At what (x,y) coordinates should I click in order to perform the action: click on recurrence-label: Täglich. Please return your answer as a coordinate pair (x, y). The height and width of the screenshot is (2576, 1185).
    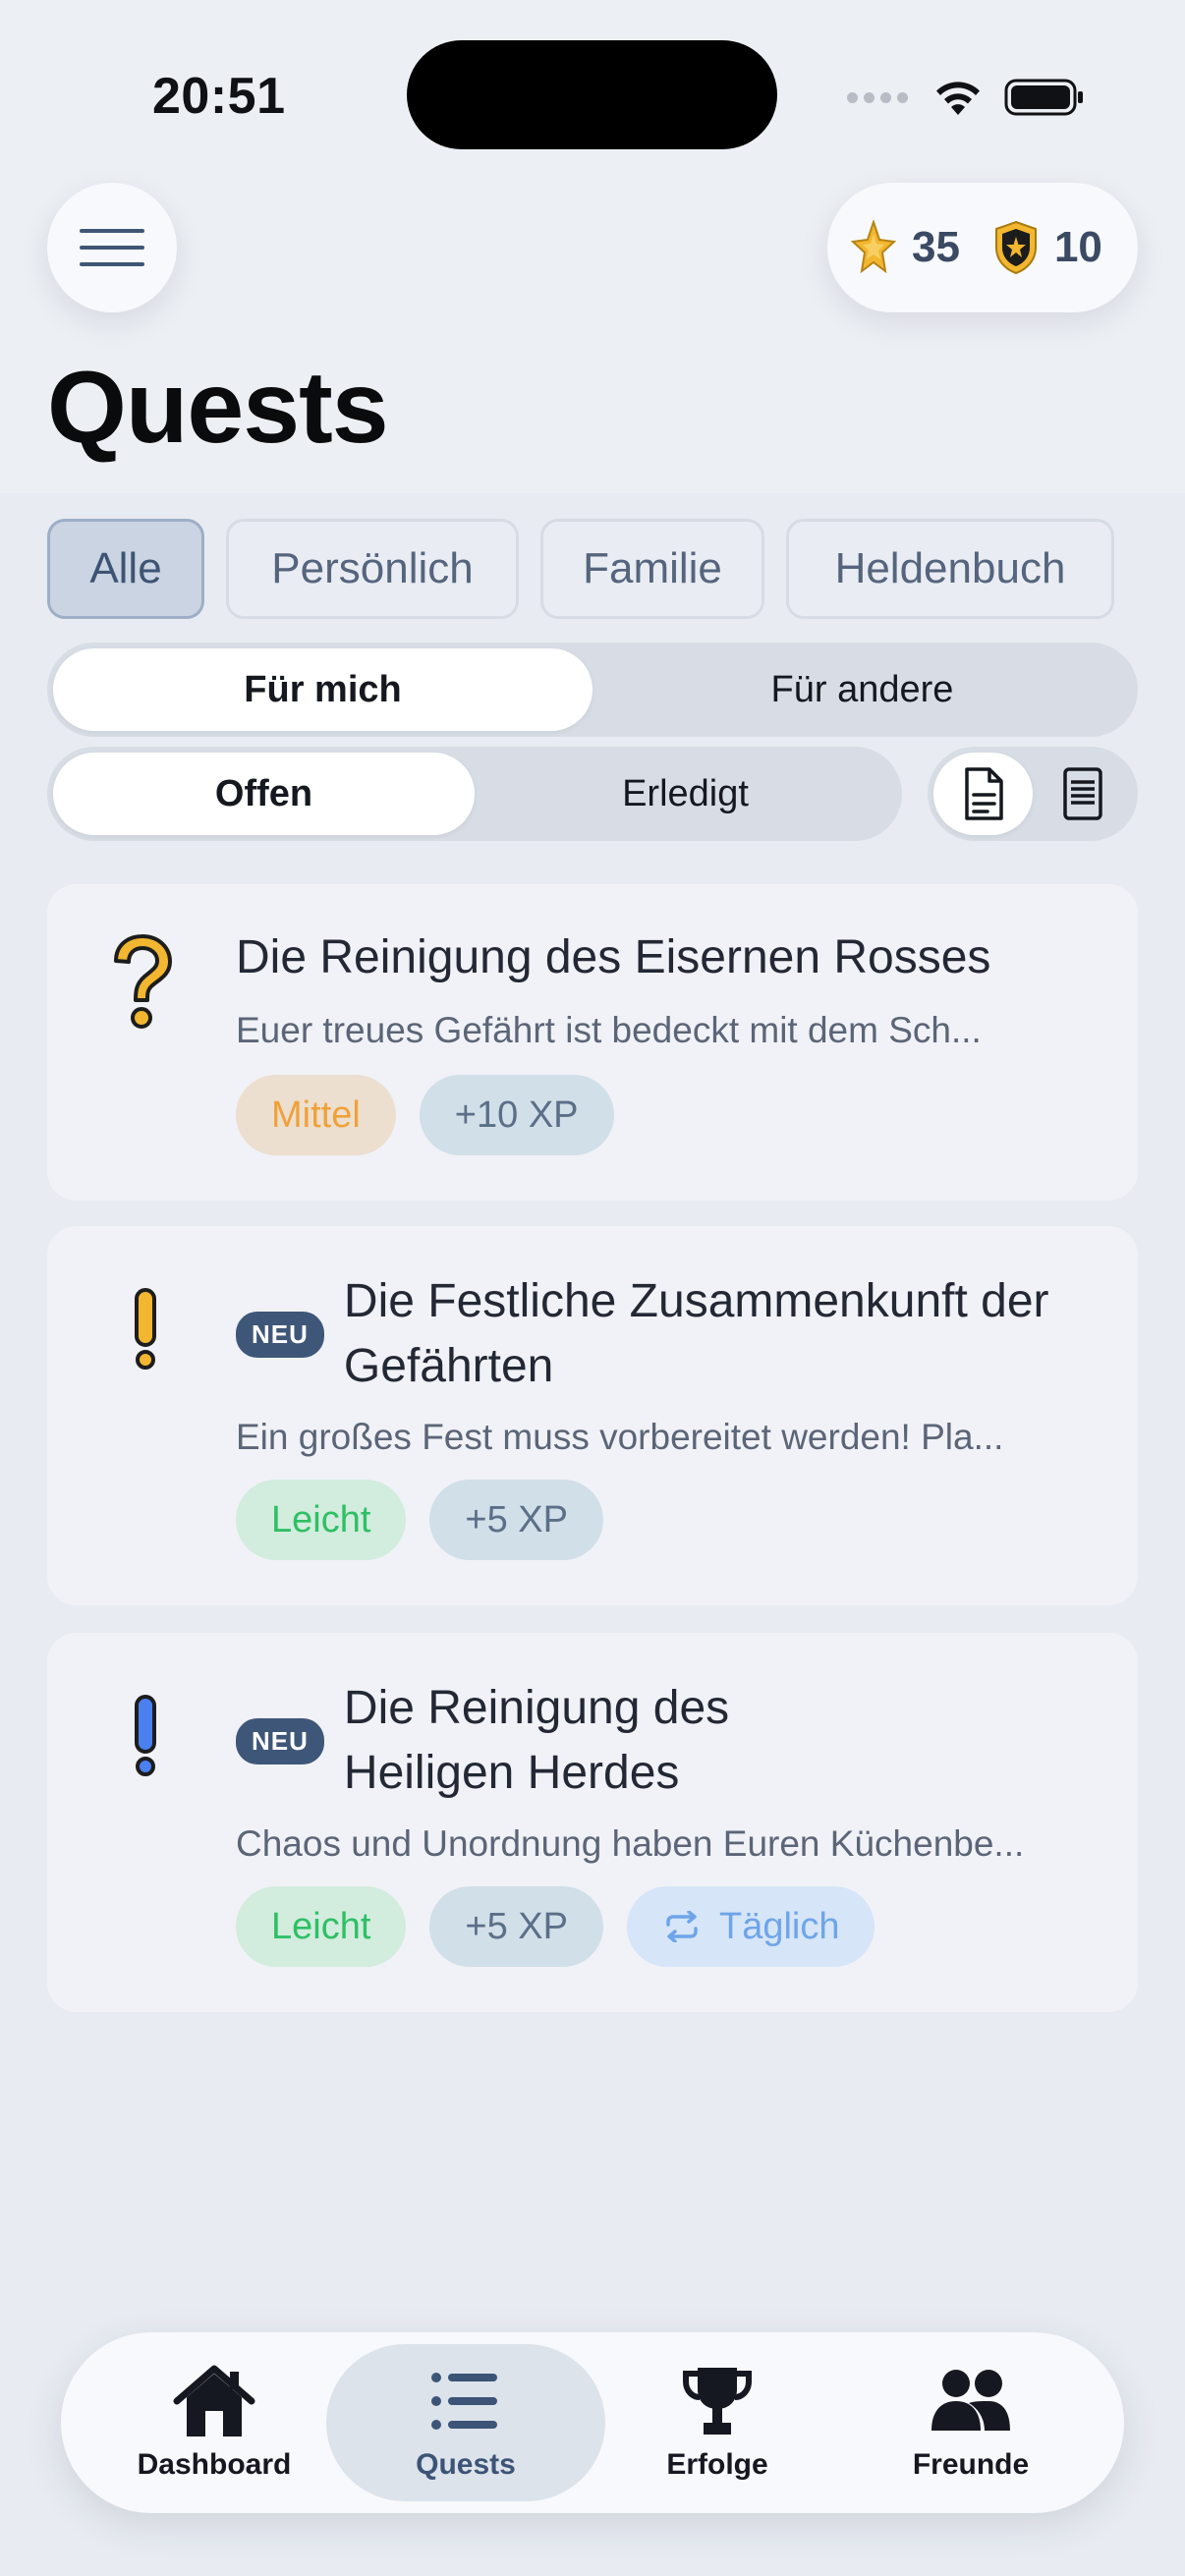
    Looking at the image, I should click on (779, 1926).